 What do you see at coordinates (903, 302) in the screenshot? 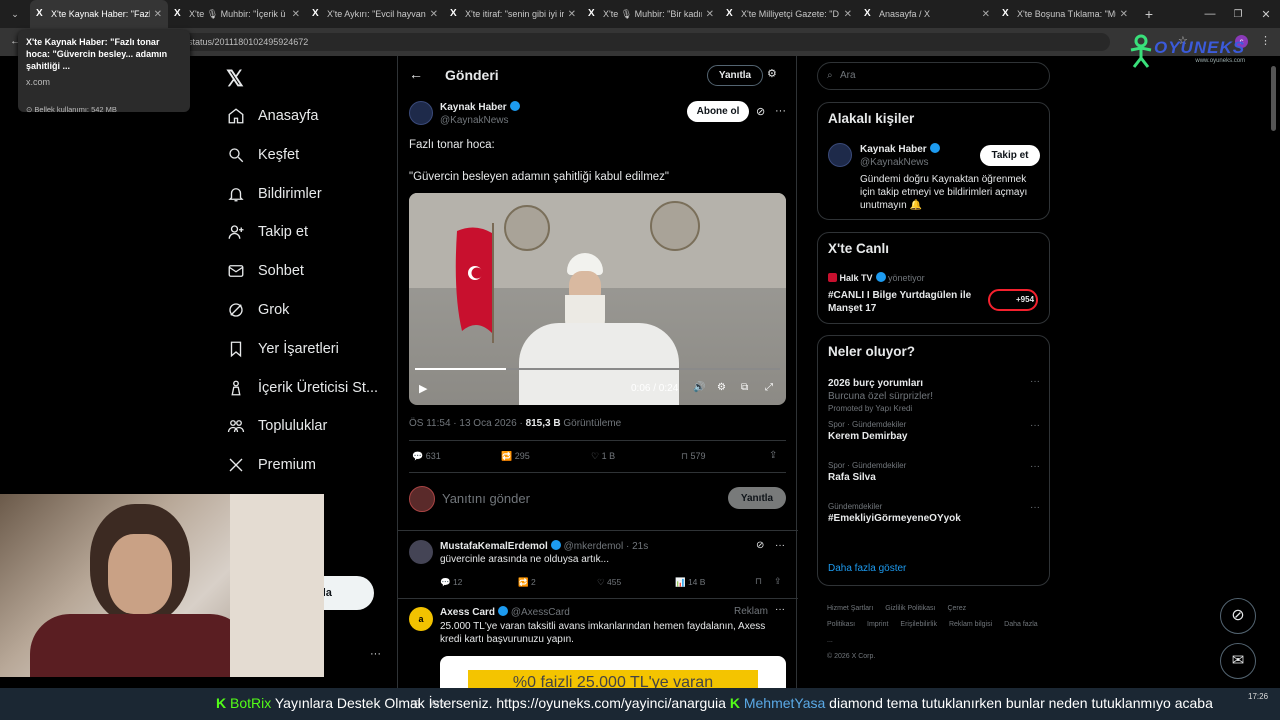
I see `live-stream-title: #CANLI I Bilge Yurtdagülen ile Manşet 17` at bounding box center [903, 302].